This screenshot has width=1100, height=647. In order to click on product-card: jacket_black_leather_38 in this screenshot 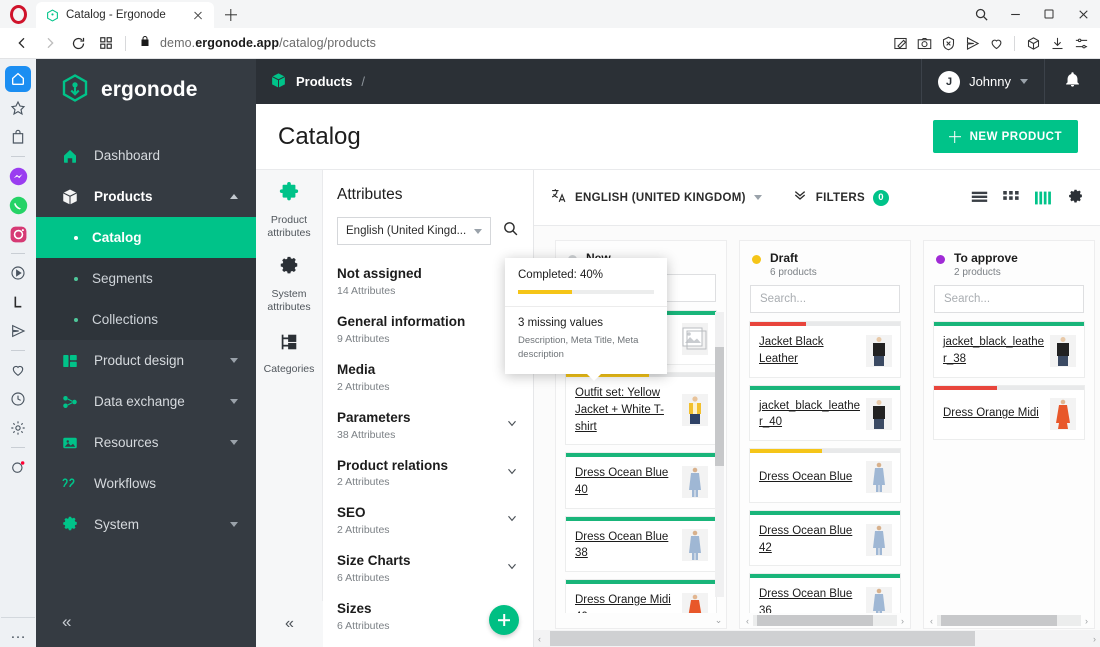, I will do `click(1009, 349)`.